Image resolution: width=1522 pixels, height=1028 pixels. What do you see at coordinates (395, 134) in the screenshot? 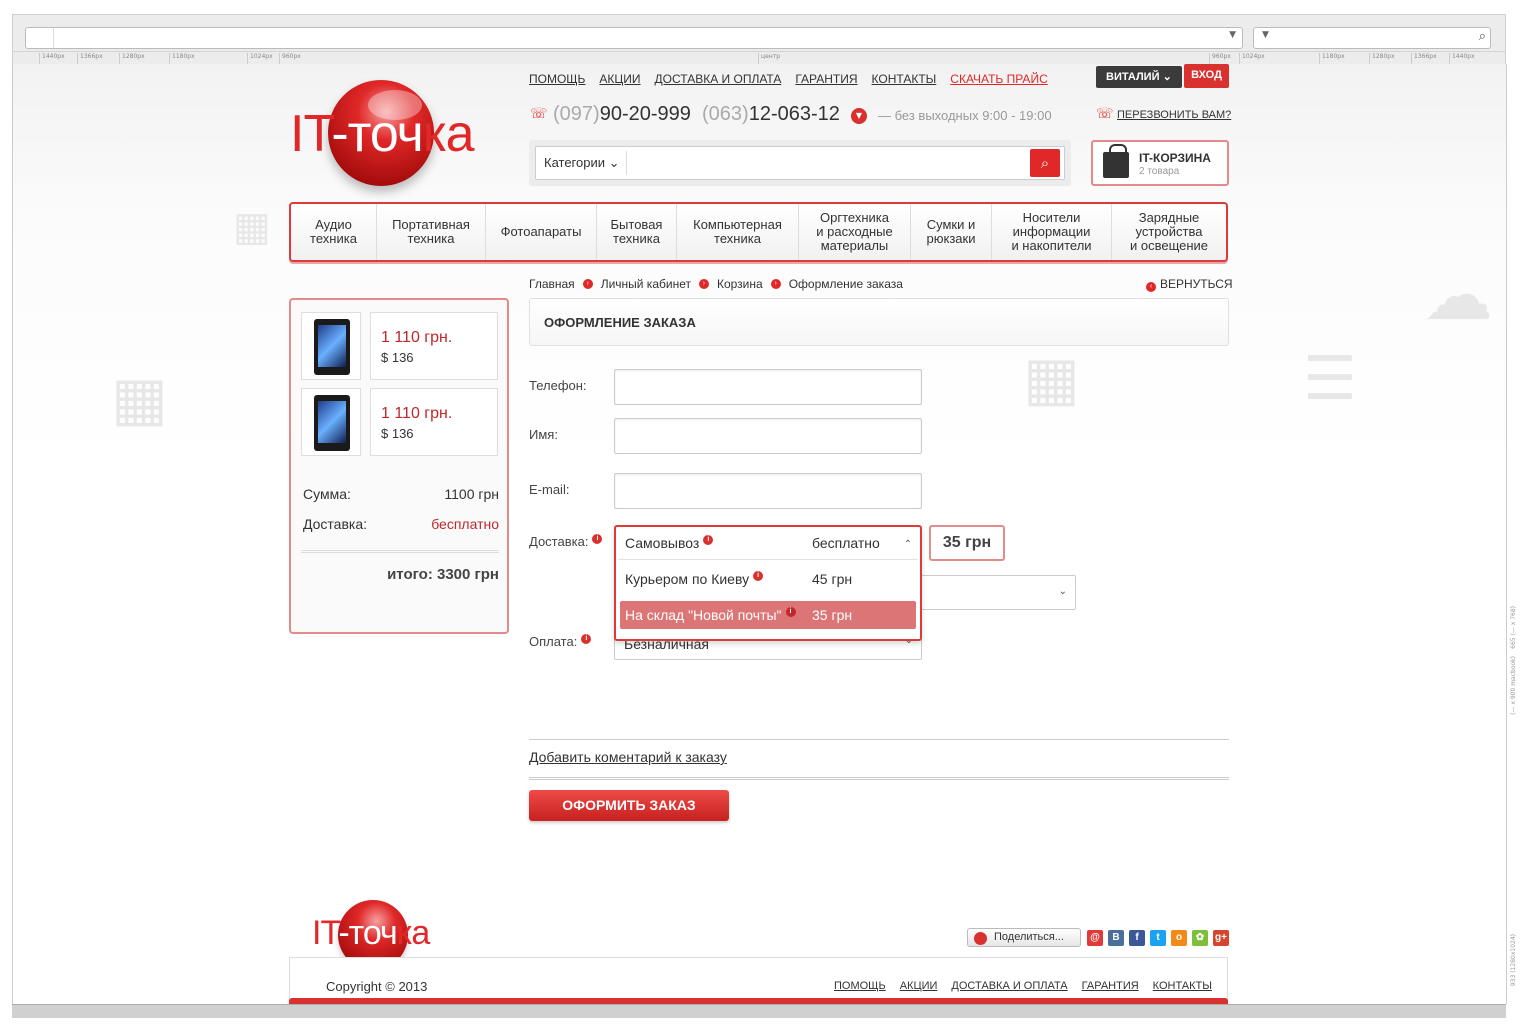
I see `site-logo: IT-точка` at bounding box center [395, 134].